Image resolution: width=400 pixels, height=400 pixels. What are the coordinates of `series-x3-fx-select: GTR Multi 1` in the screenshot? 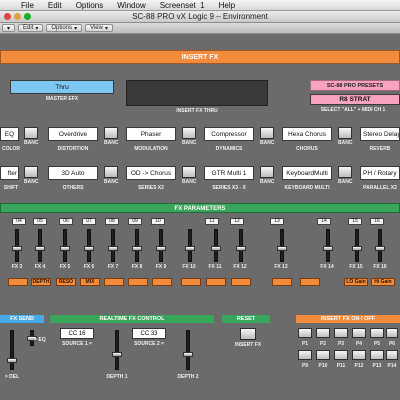 It's located at (229, 173).